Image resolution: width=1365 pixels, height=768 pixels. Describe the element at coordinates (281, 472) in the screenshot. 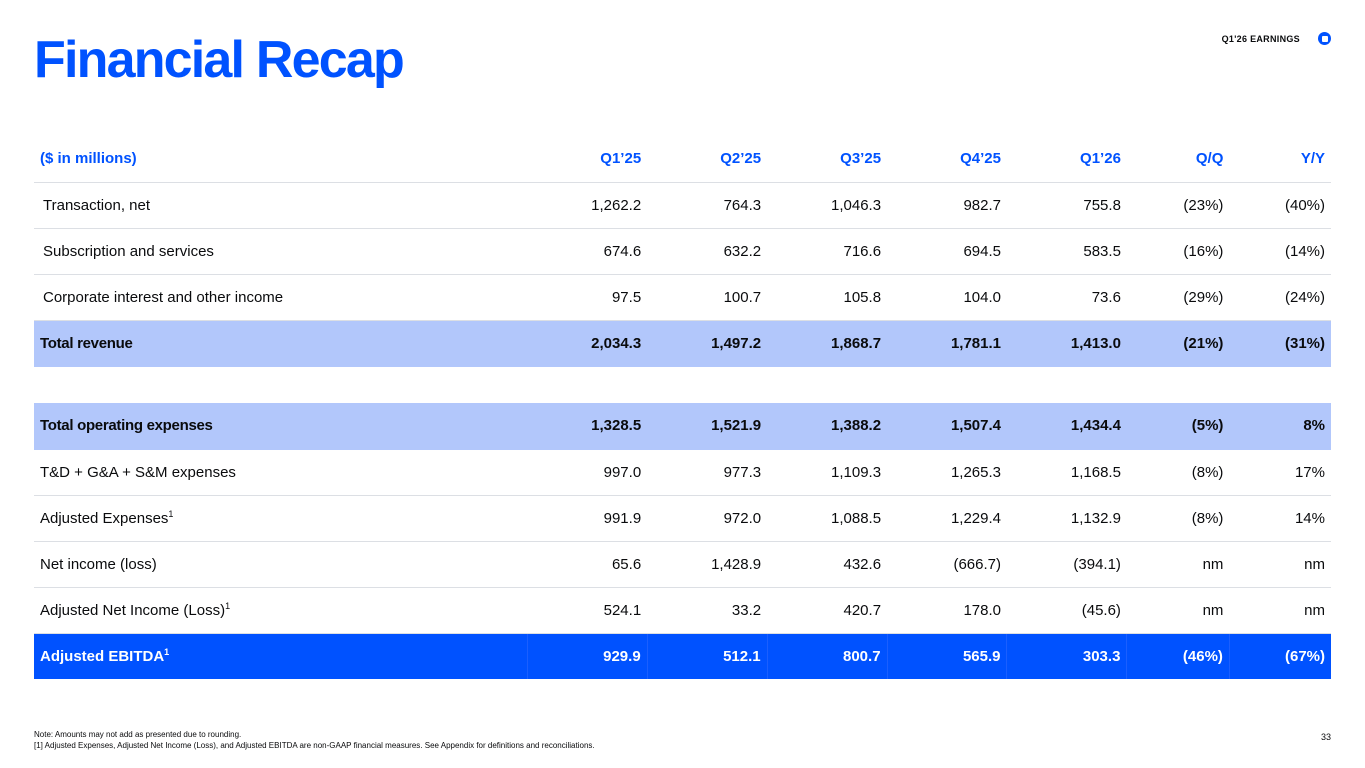

I see `row-label: T&D + G&A + S&M expenses` at that location.